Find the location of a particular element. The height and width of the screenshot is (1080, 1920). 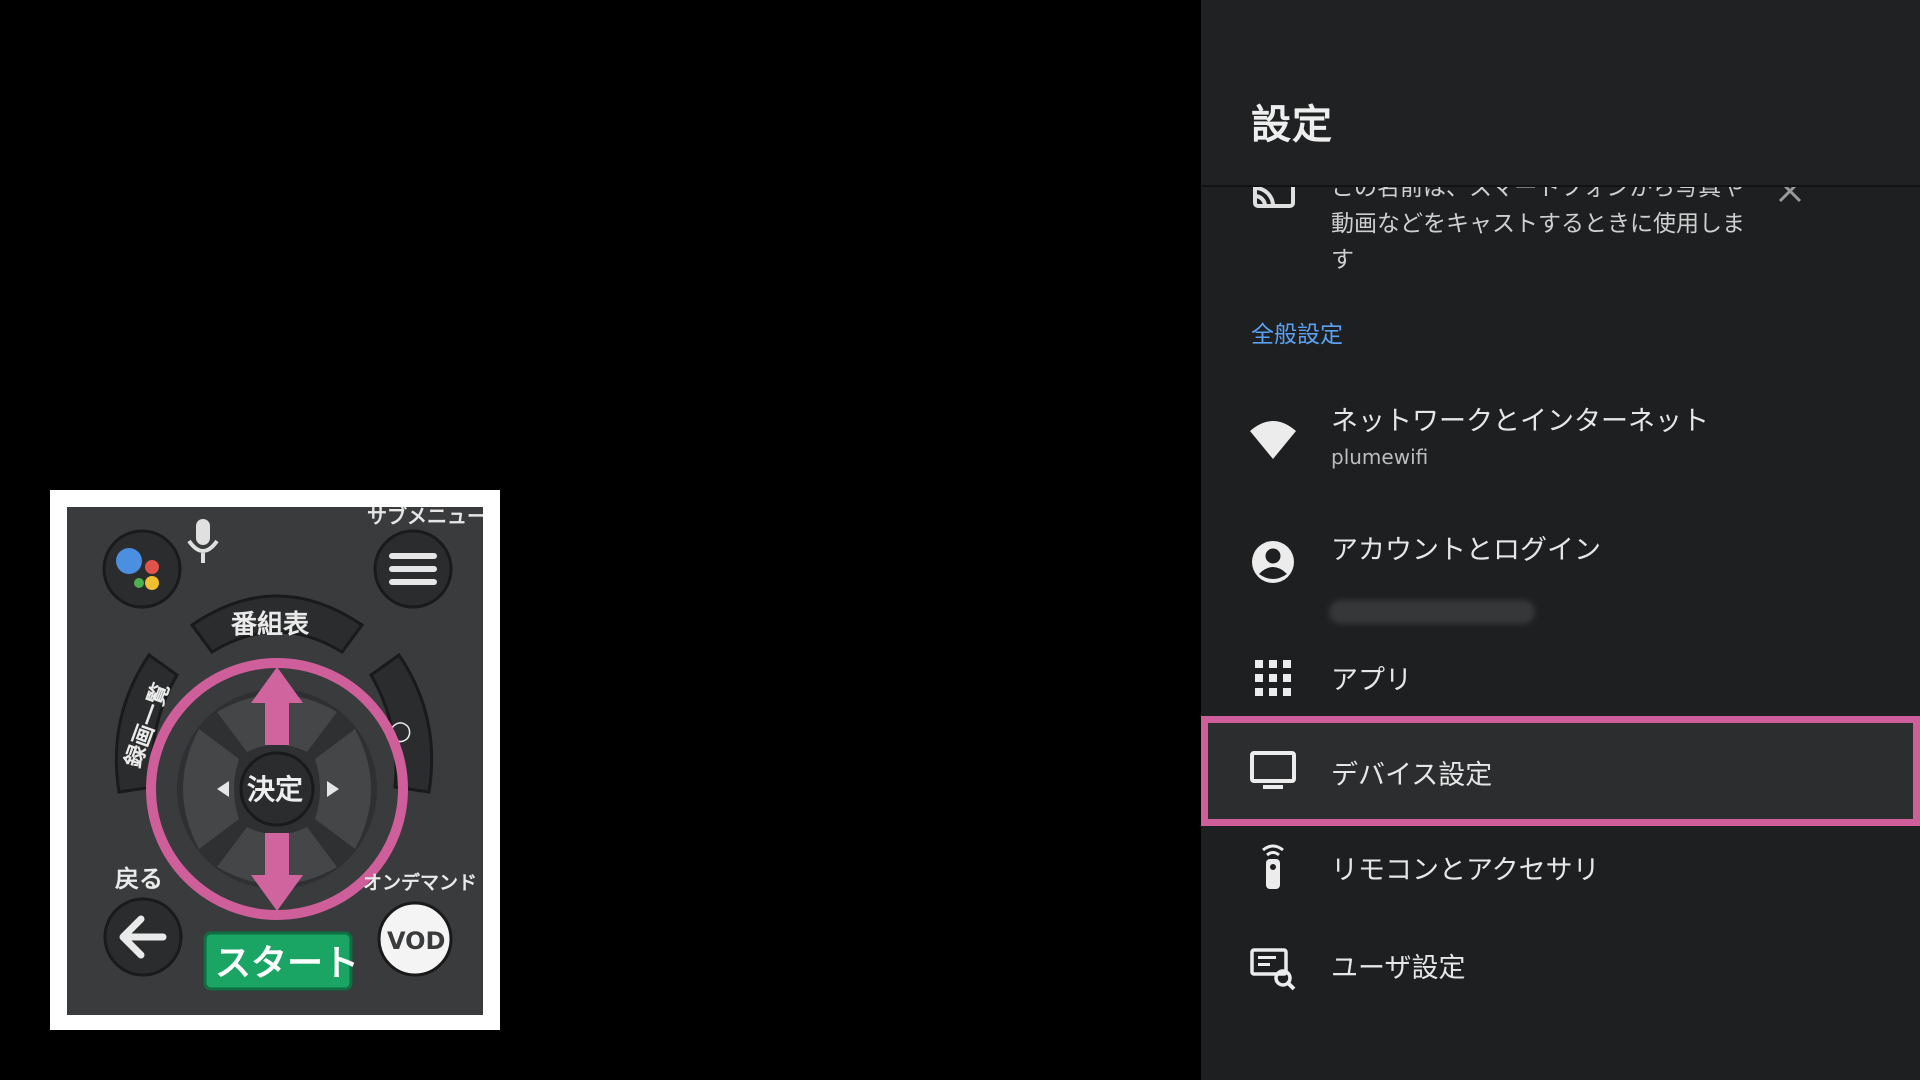

vod-button: VOD is located at coordinates (415, 939).